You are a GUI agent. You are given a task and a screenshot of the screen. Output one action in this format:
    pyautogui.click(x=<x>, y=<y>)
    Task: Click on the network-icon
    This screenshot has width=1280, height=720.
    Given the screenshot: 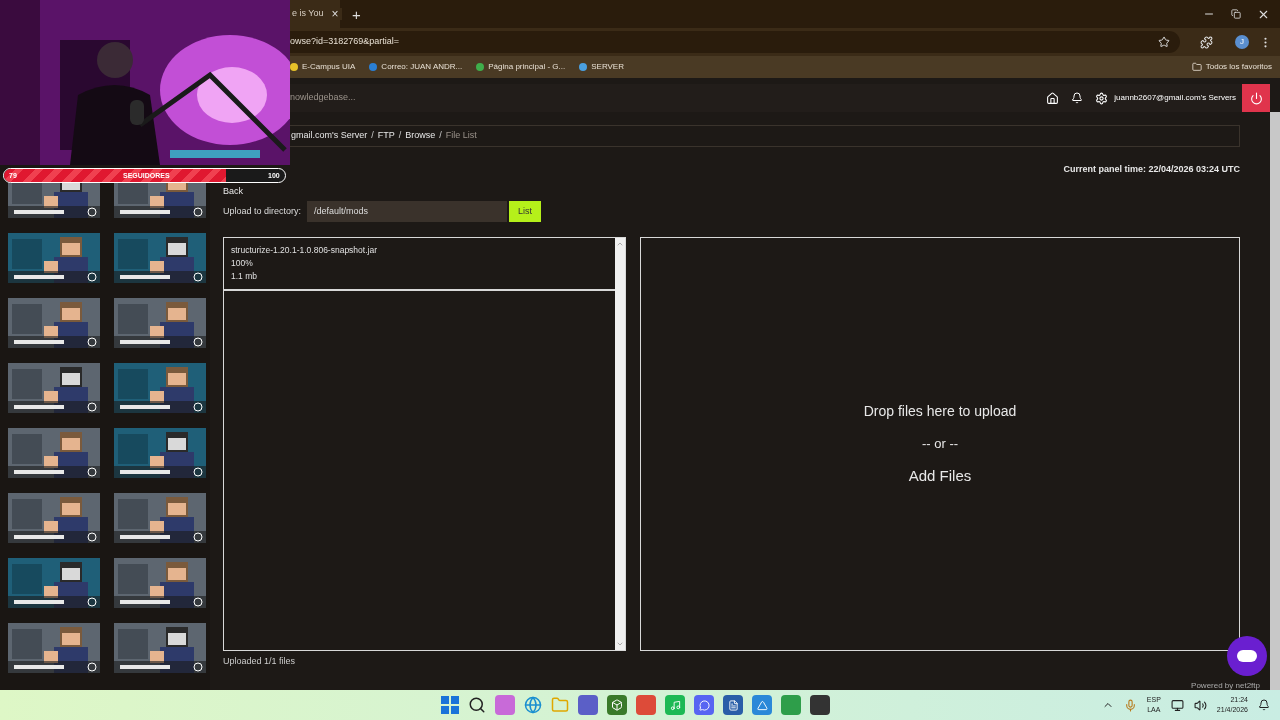 What is the action you would take?
    pyautogui.click(x=1177, y=705)
    